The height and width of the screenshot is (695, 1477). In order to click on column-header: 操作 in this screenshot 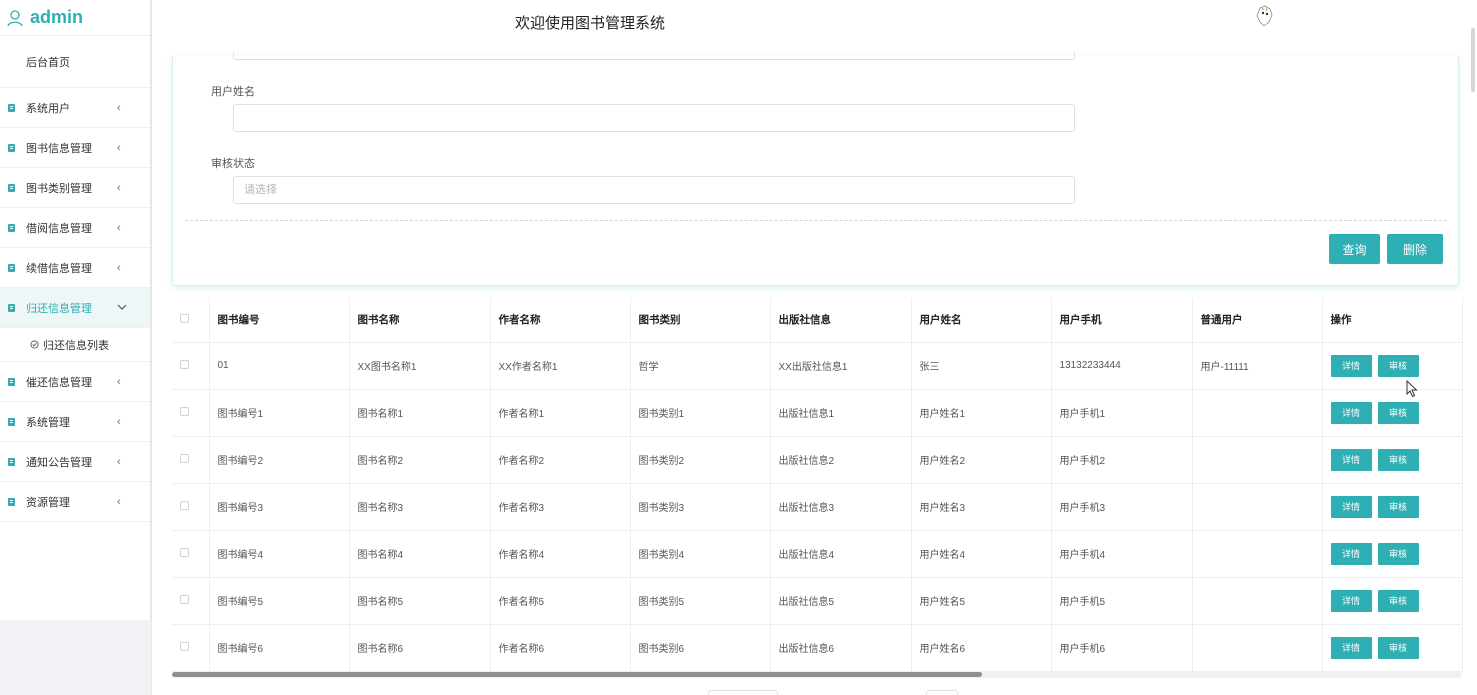, I will do `click(1392, 320)`.